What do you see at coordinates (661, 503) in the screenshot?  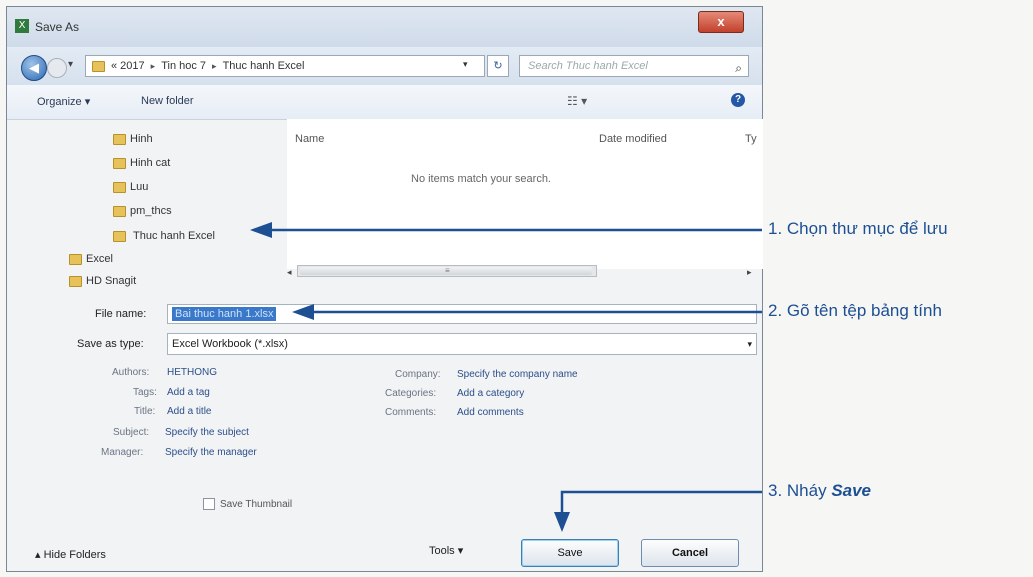 I see `arrow-step3` at bounding box center [661, 503].